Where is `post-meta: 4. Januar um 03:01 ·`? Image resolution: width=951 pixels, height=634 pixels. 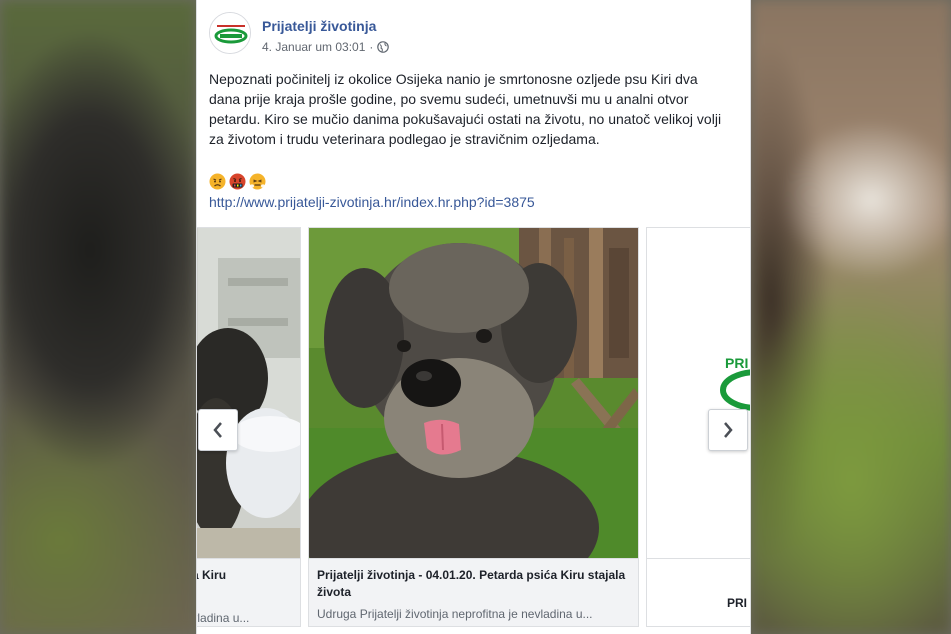 post-meta: 4. Januar um 03:01 · is located at coordinates (326, 47).